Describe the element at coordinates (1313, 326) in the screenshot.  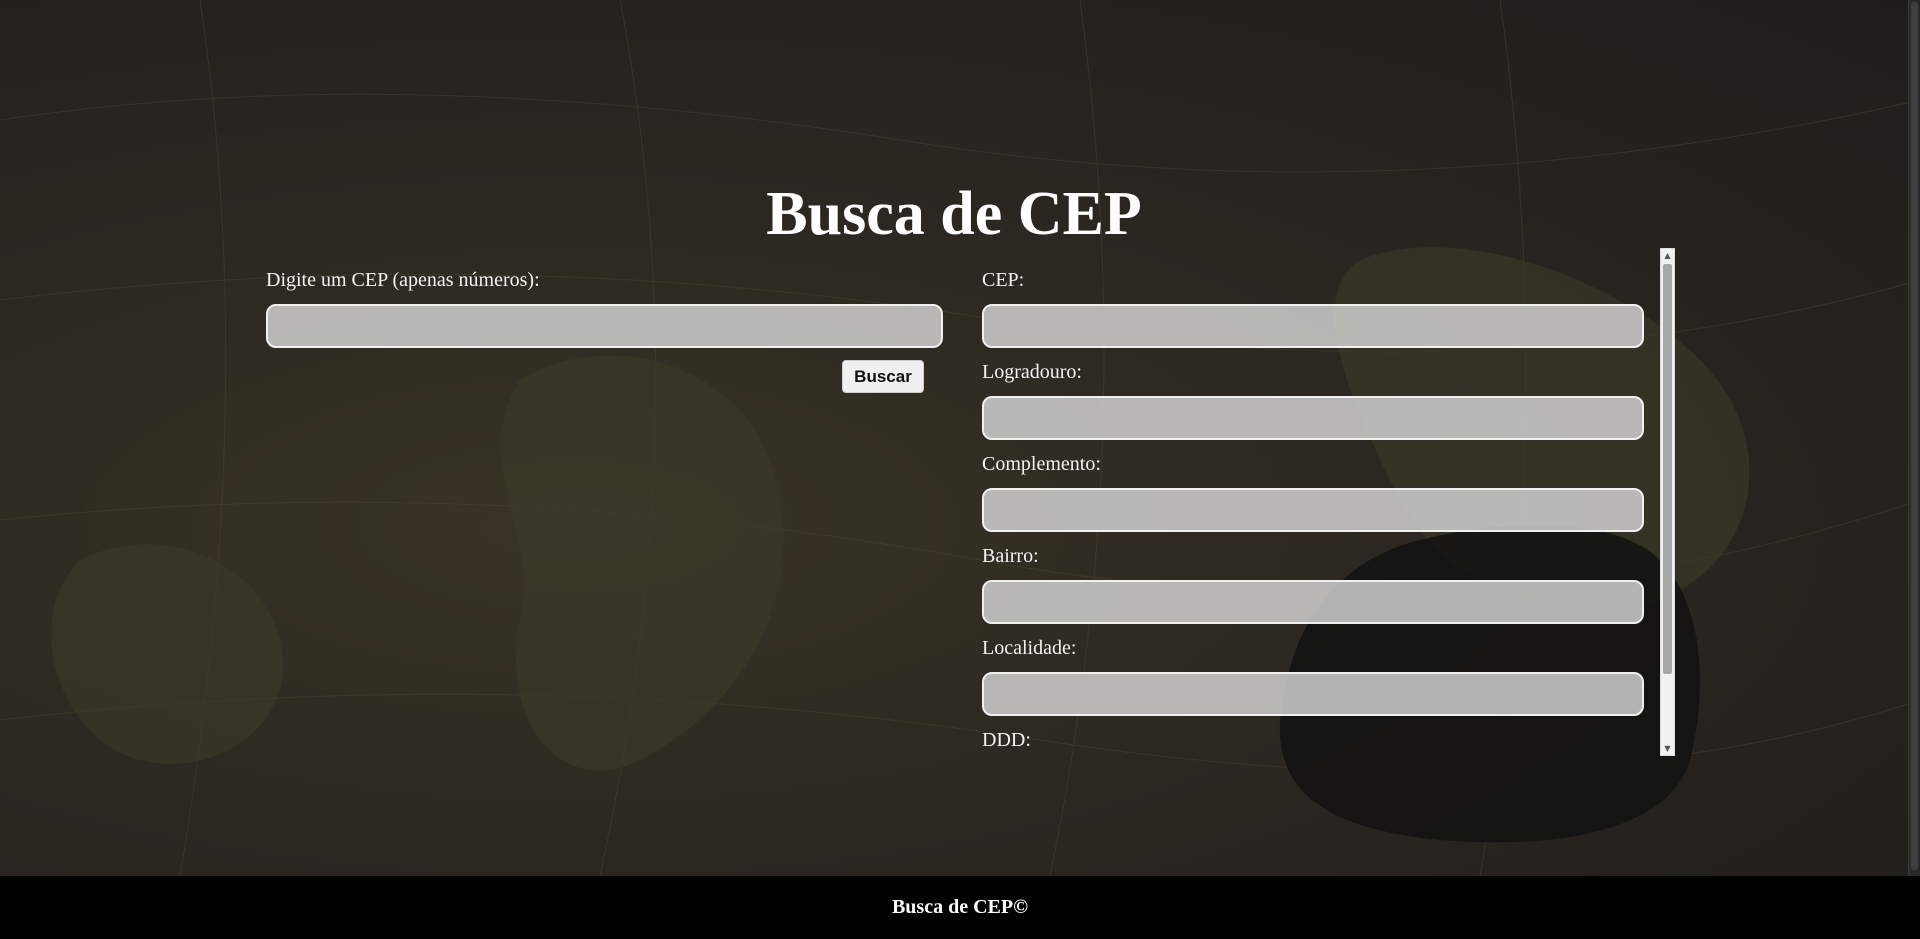
I see `result-field-cep` at that location.